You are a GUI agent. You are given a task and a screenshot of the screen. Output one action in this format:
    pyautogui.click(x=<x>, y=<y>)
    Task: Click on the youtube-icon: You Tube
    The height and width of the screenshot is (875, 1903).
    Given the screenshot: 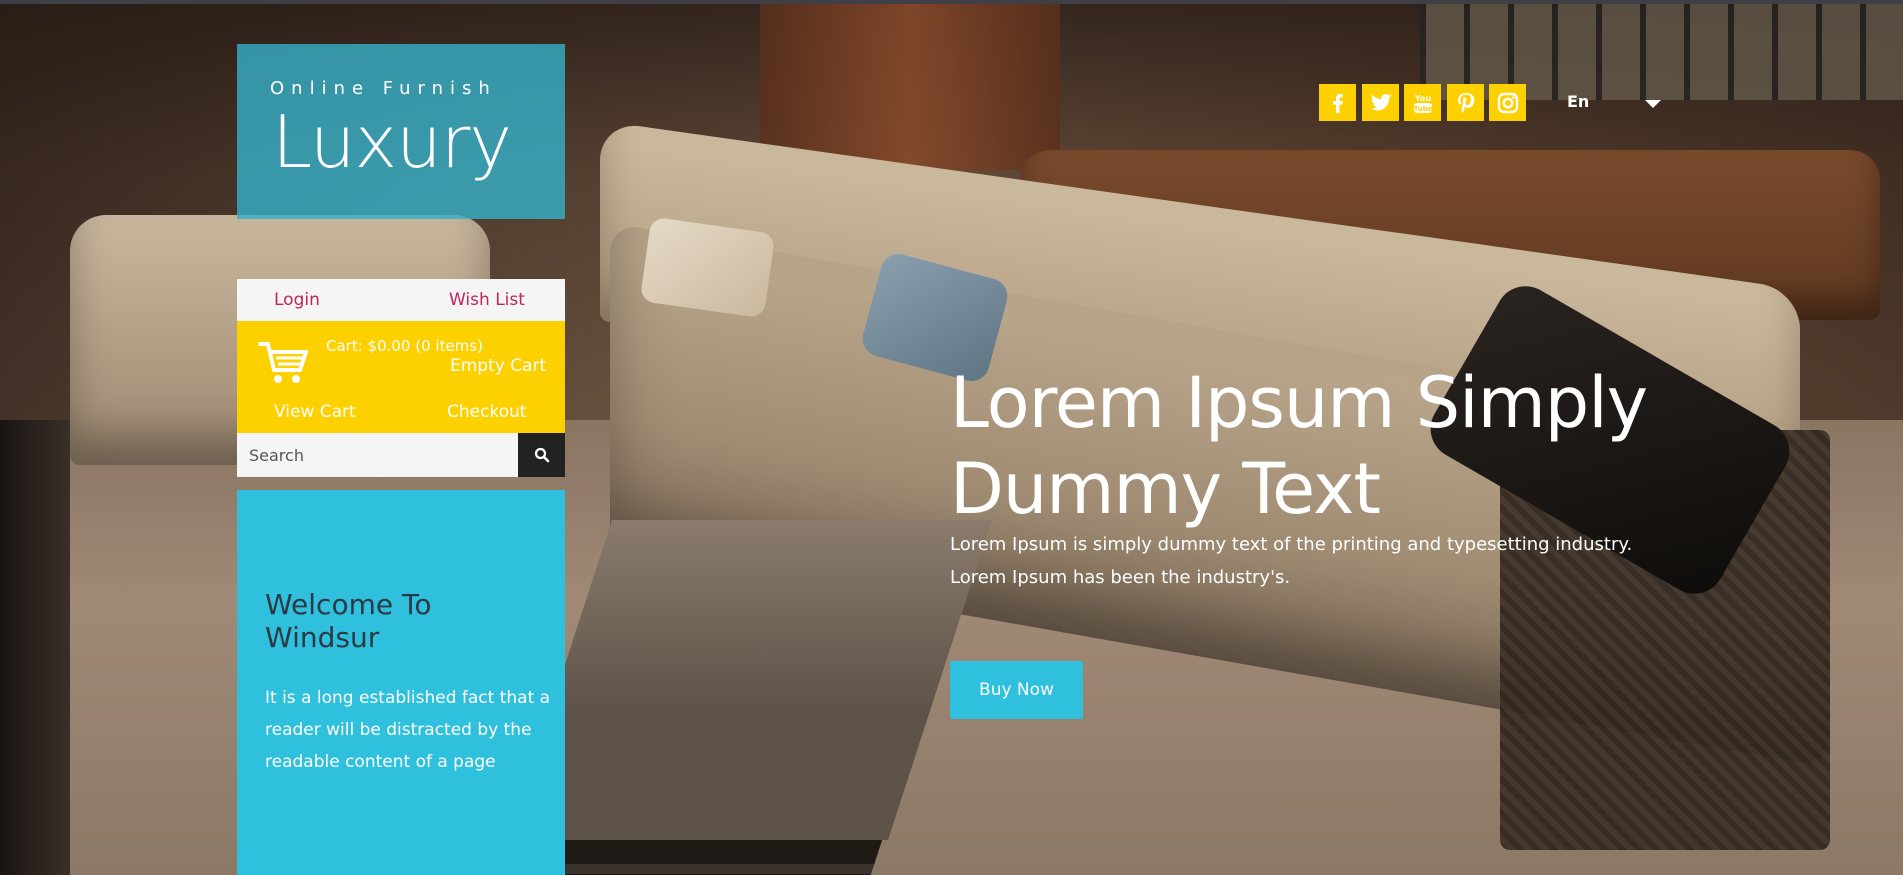 What is the action you would take?
    pyautogui.click(x=1422, y=103)
    